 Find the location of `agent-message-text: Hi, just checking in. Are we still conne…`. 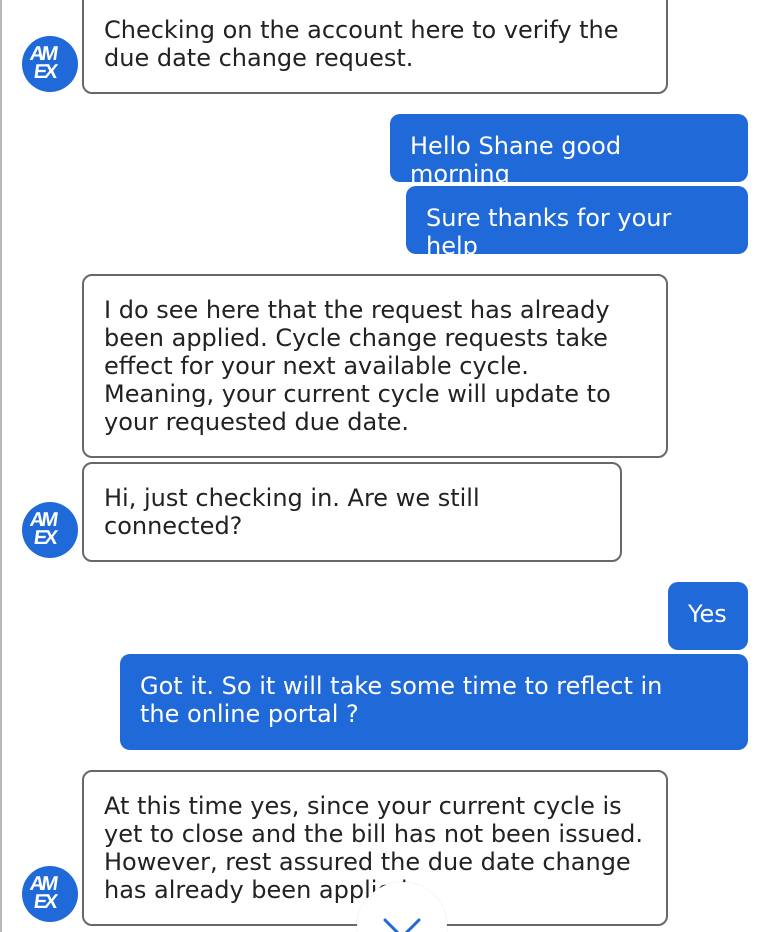

agent-message-text: Hi, just checking in. Are we still conne… is located at coordinates (292, 512).